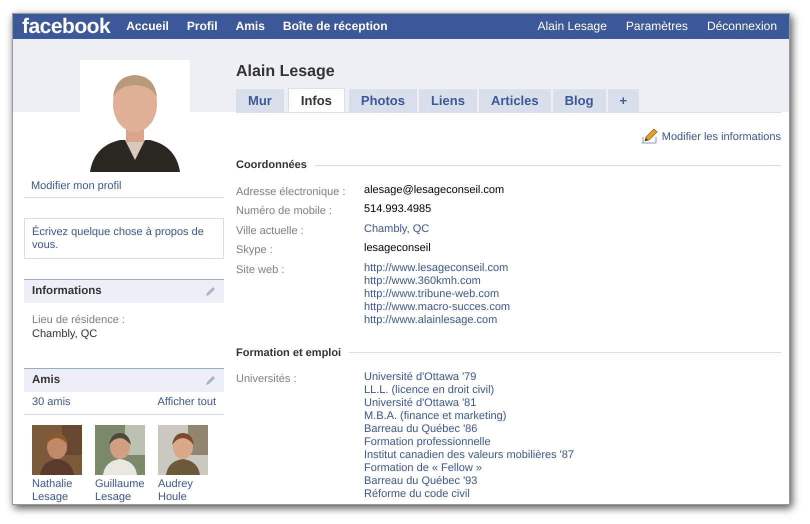  Describe the element at coordinates (469, 455) in the screenshot. I see `link: Institut canadien des valeurs mobilières '87` at that location.